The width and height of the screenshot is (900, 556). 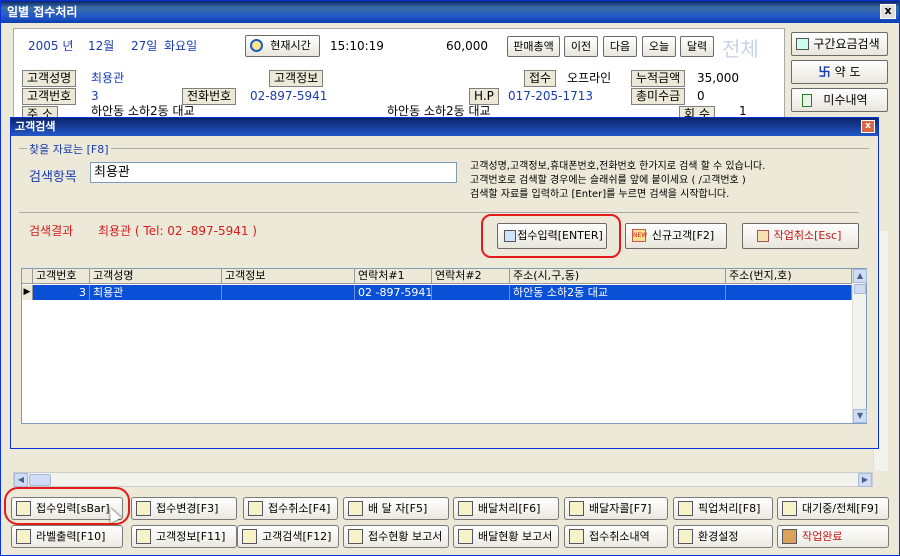 What do you see at coordinates (888, 11) in the screenshot?
I see `close-icon: x` at bounding box center [888, 11].